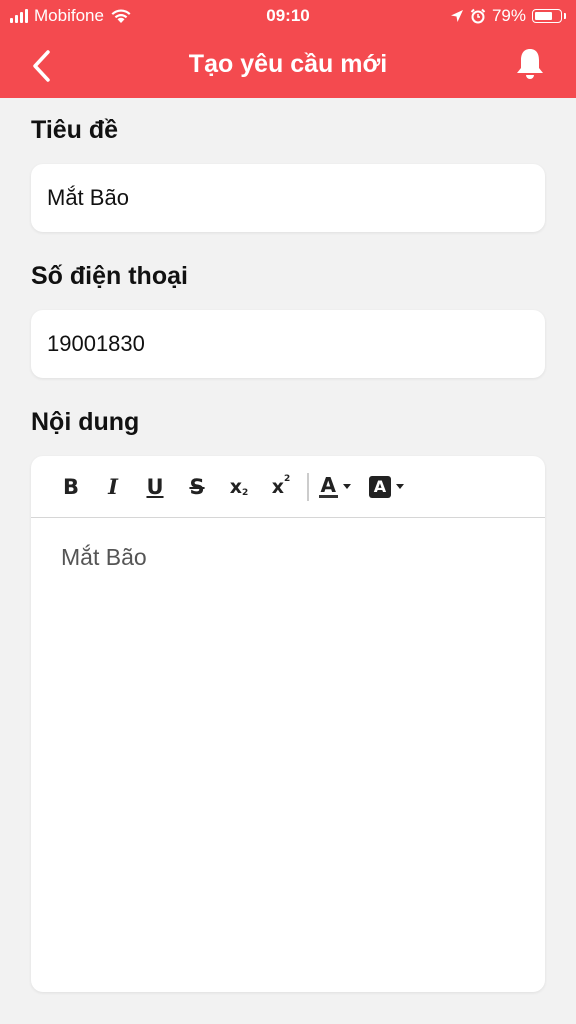 This screenshot has height=1024, width=576. What do you see at coordinates (328, 485) in the screenshot?
I see `font-color-icon: A` at bounding box center [328, 485].